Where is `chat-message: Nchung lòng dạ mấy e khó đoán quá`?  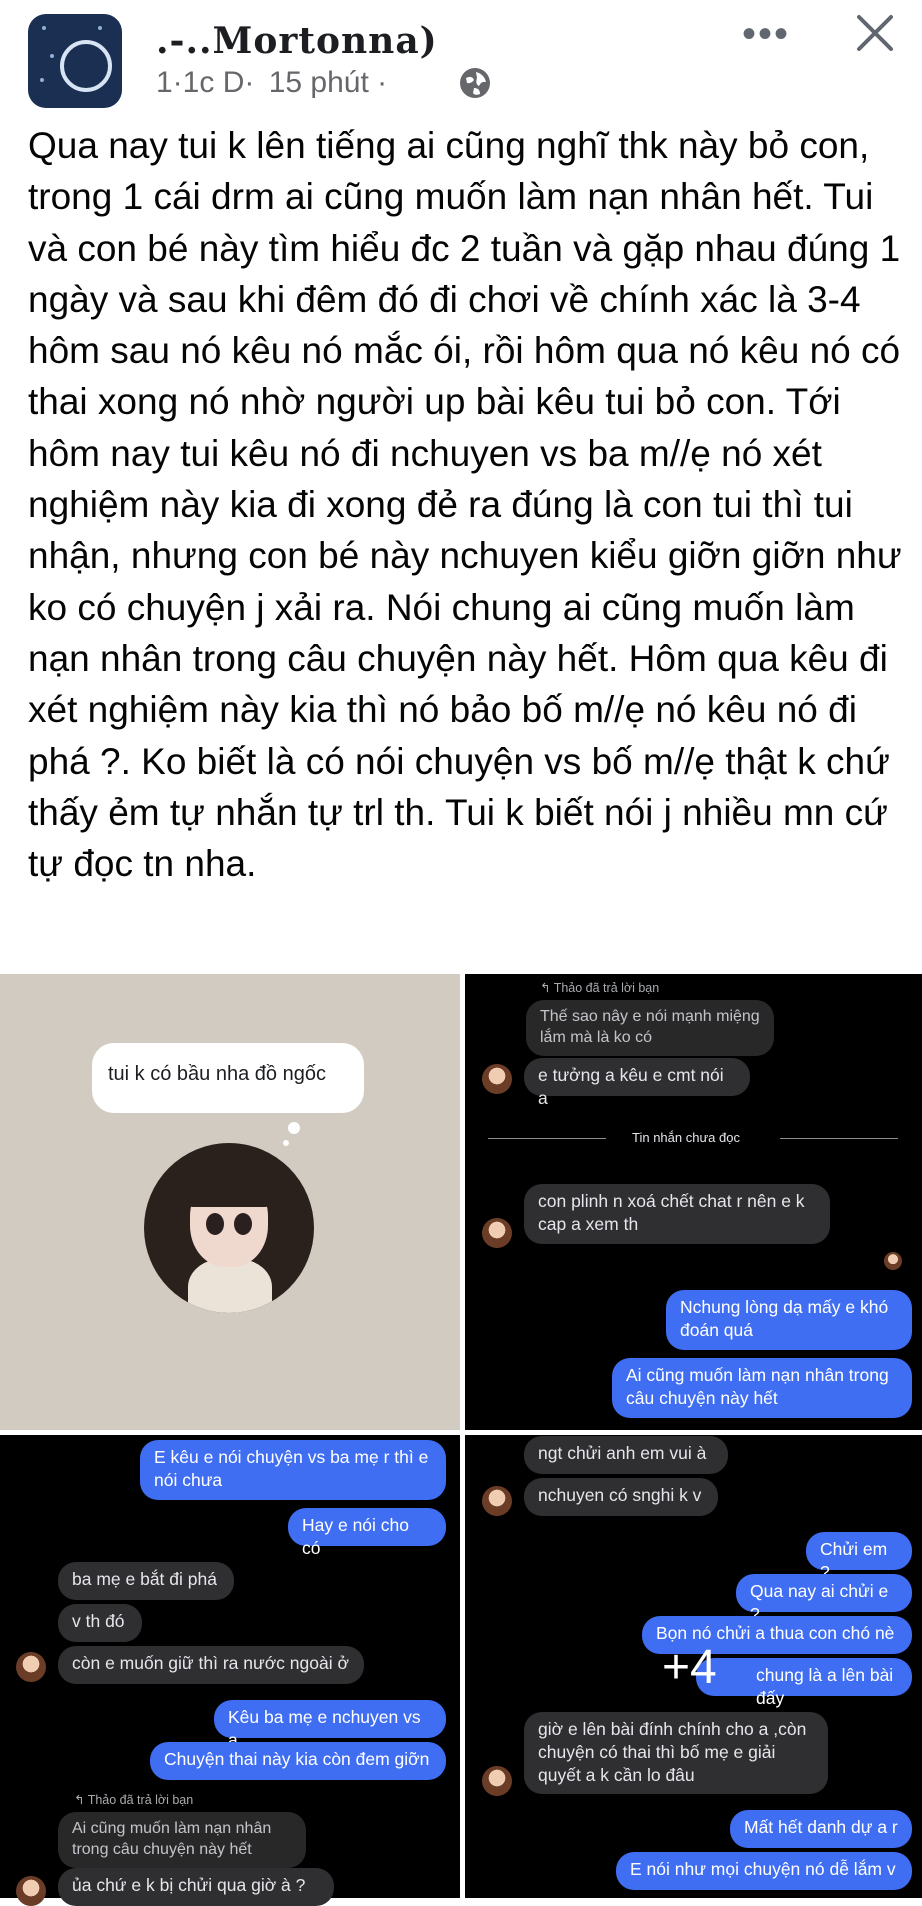
chat-message: Nchung lòng dạ mấy e khó đoán quá is located at coordinates (789, 1320).